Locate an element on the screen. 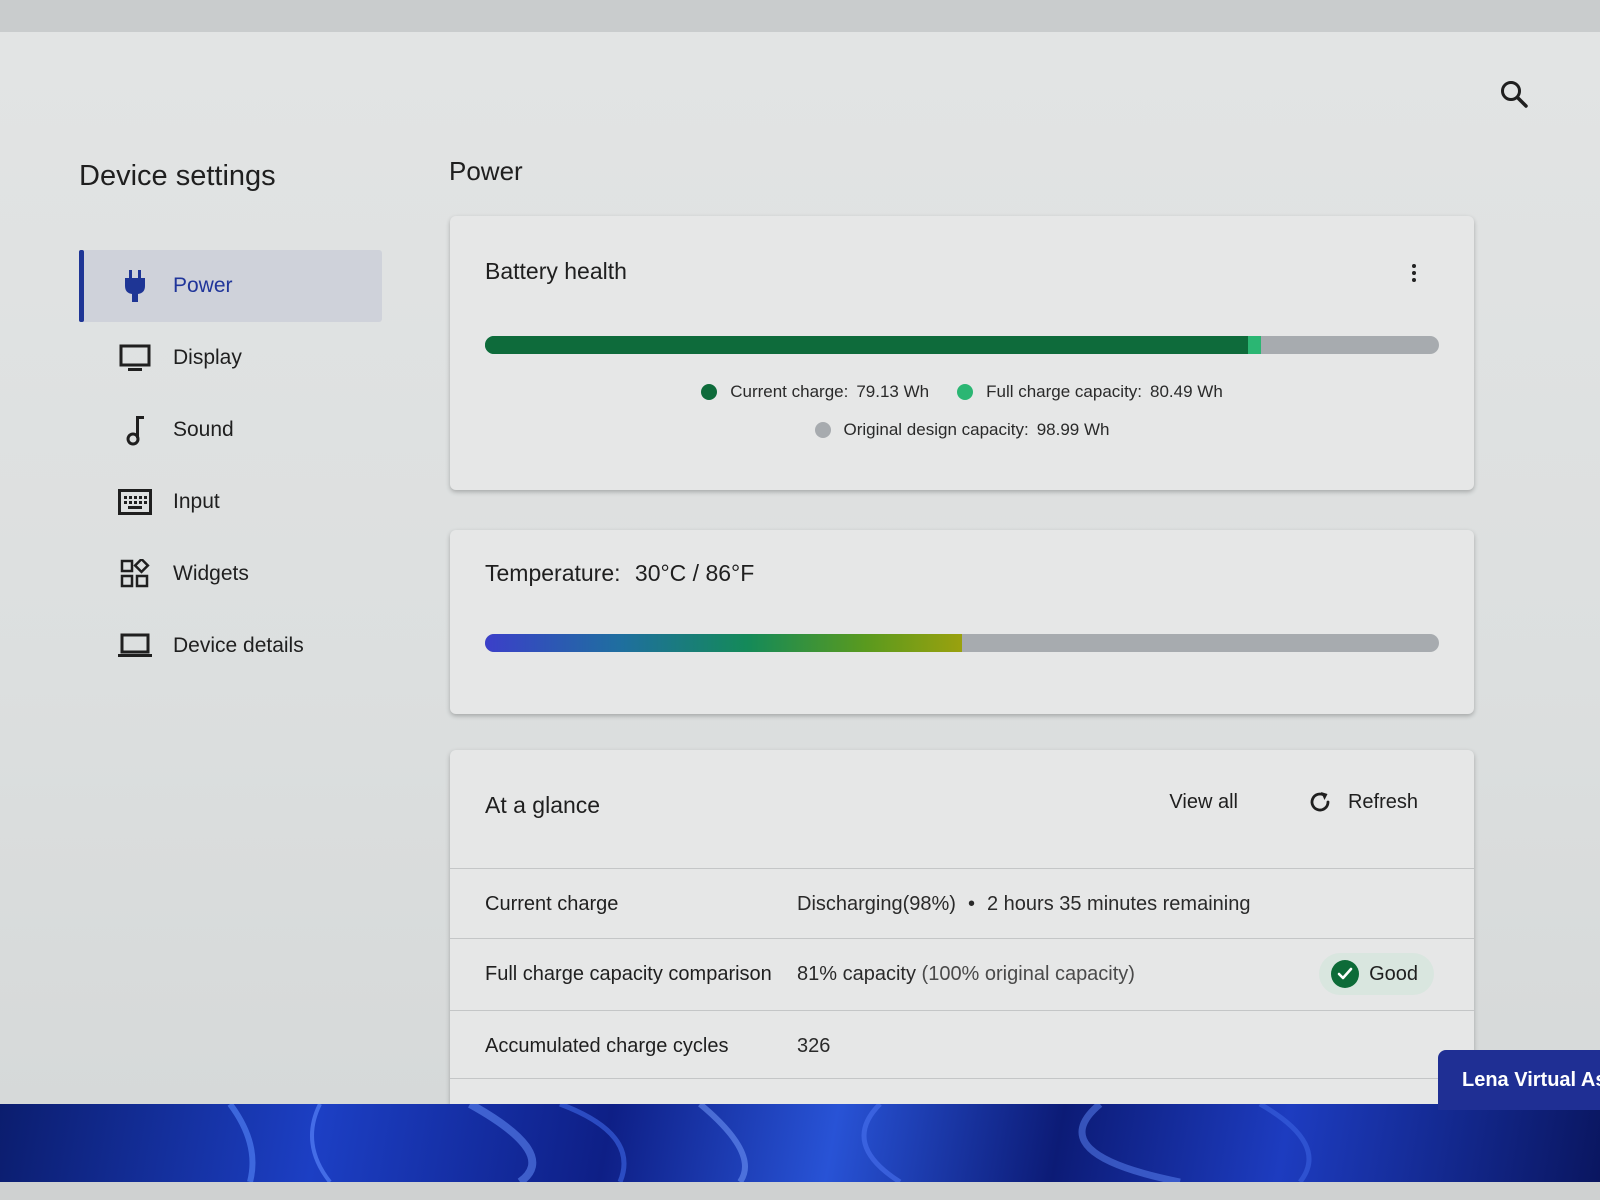 The height and width of the screenshot is (1200, 1600). legend-label: Full charge capacity: is located at coordinates (1064, 391).